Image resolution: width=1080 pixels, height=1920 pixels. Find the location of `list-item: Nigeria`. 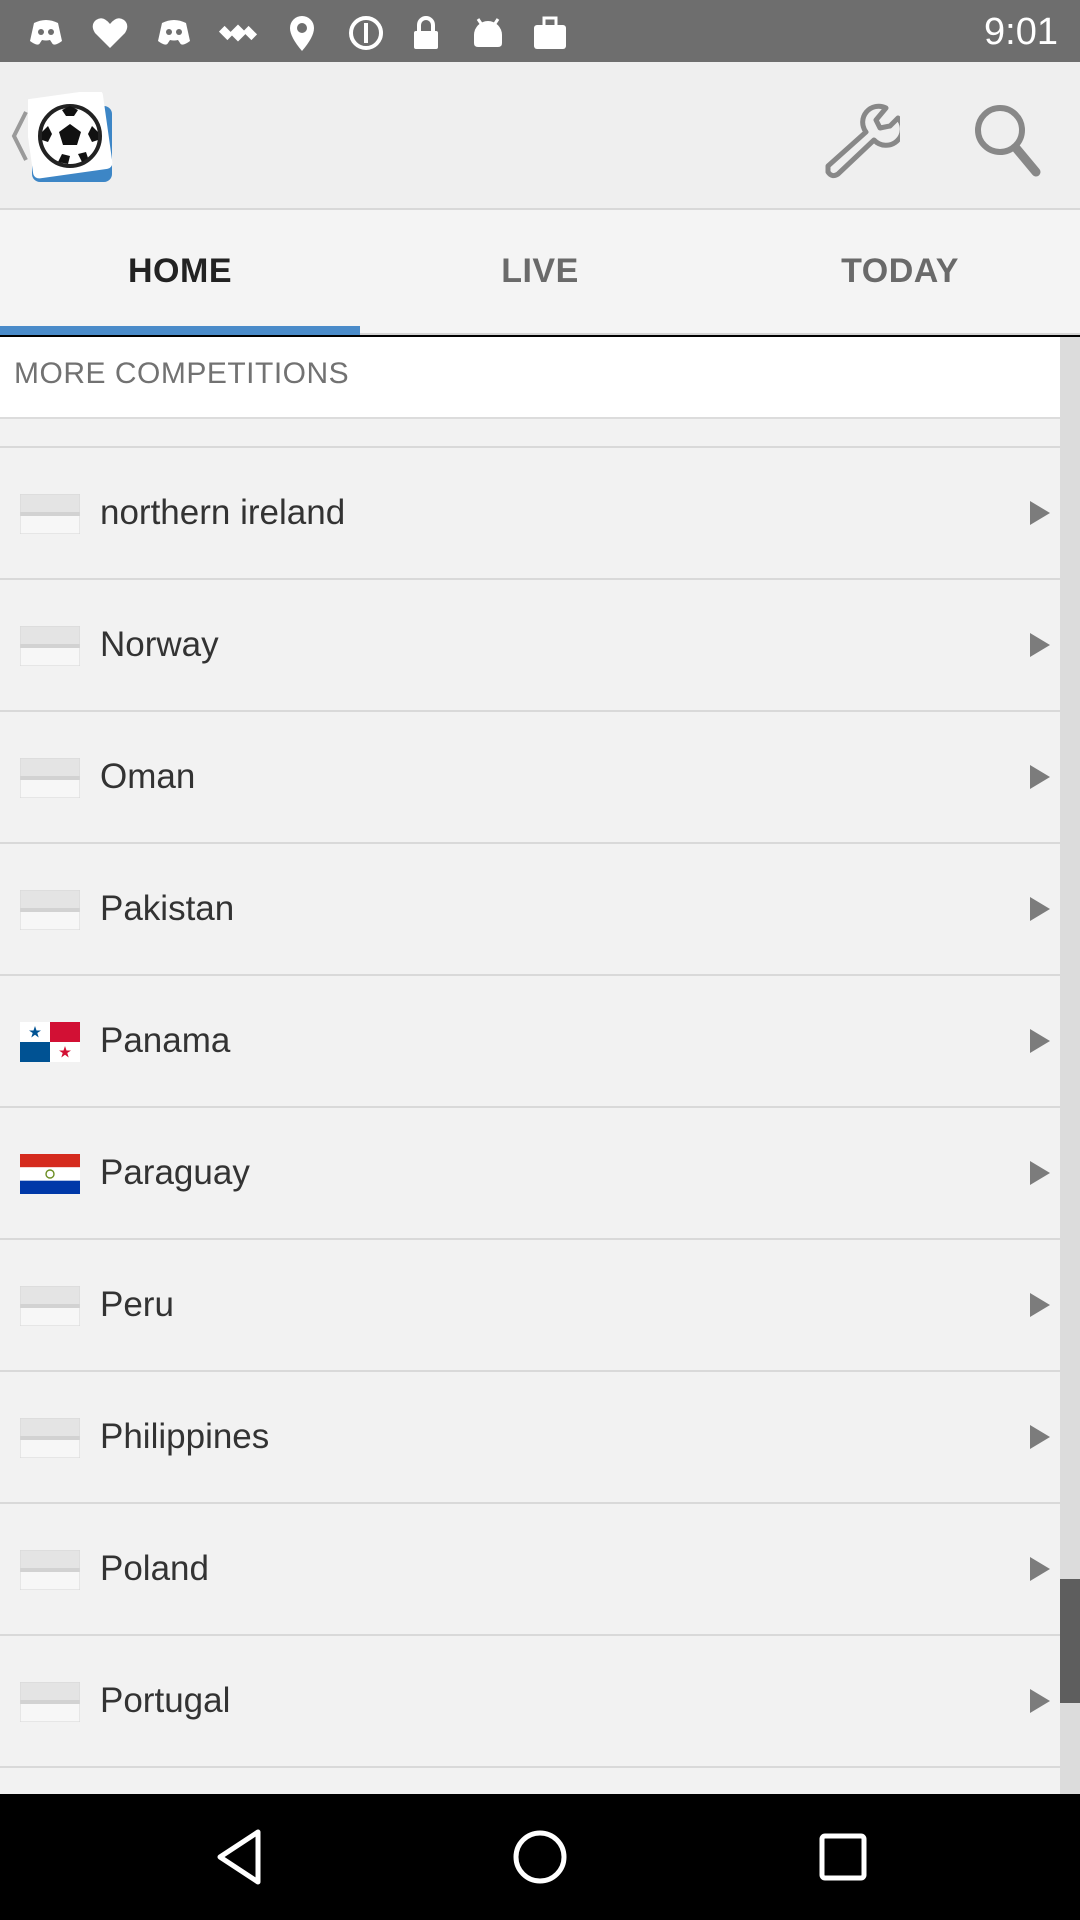

list-item: Nigeria is located at coordinates (530, 433).